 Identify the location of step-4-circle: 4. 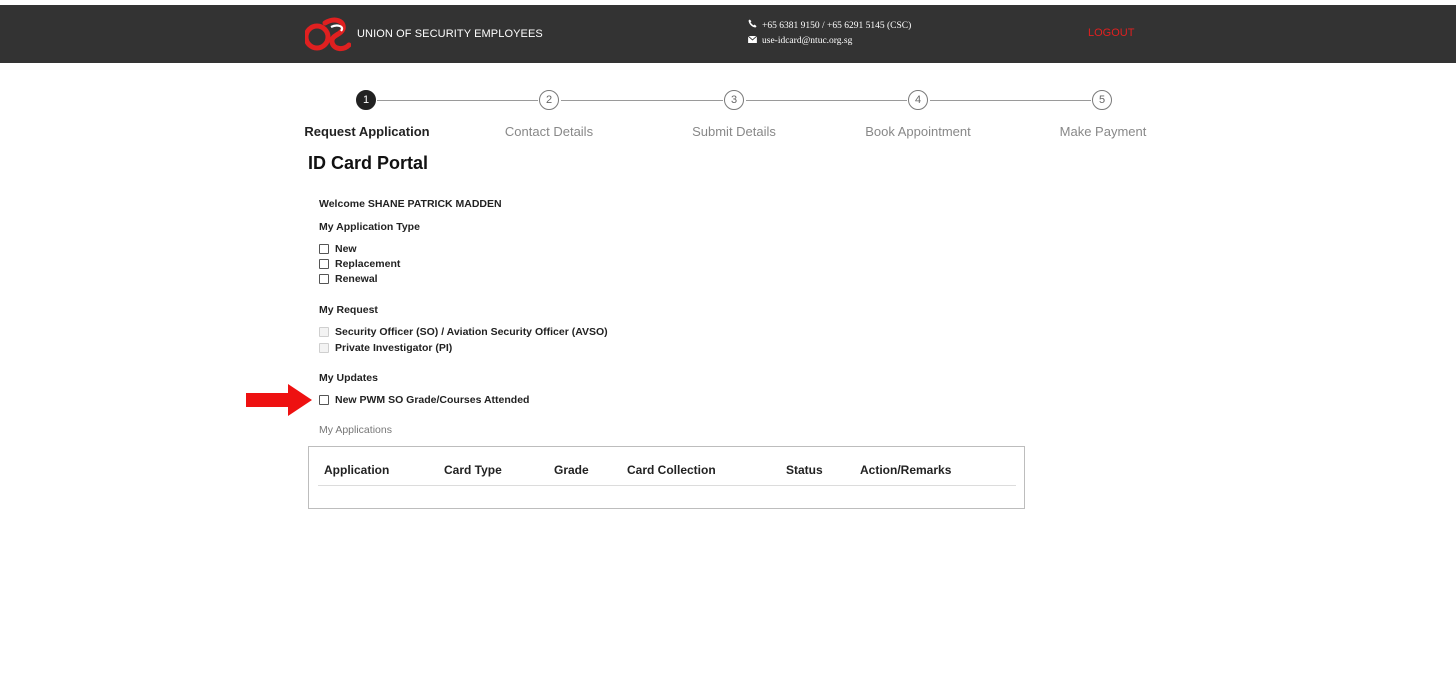
(918, 100).